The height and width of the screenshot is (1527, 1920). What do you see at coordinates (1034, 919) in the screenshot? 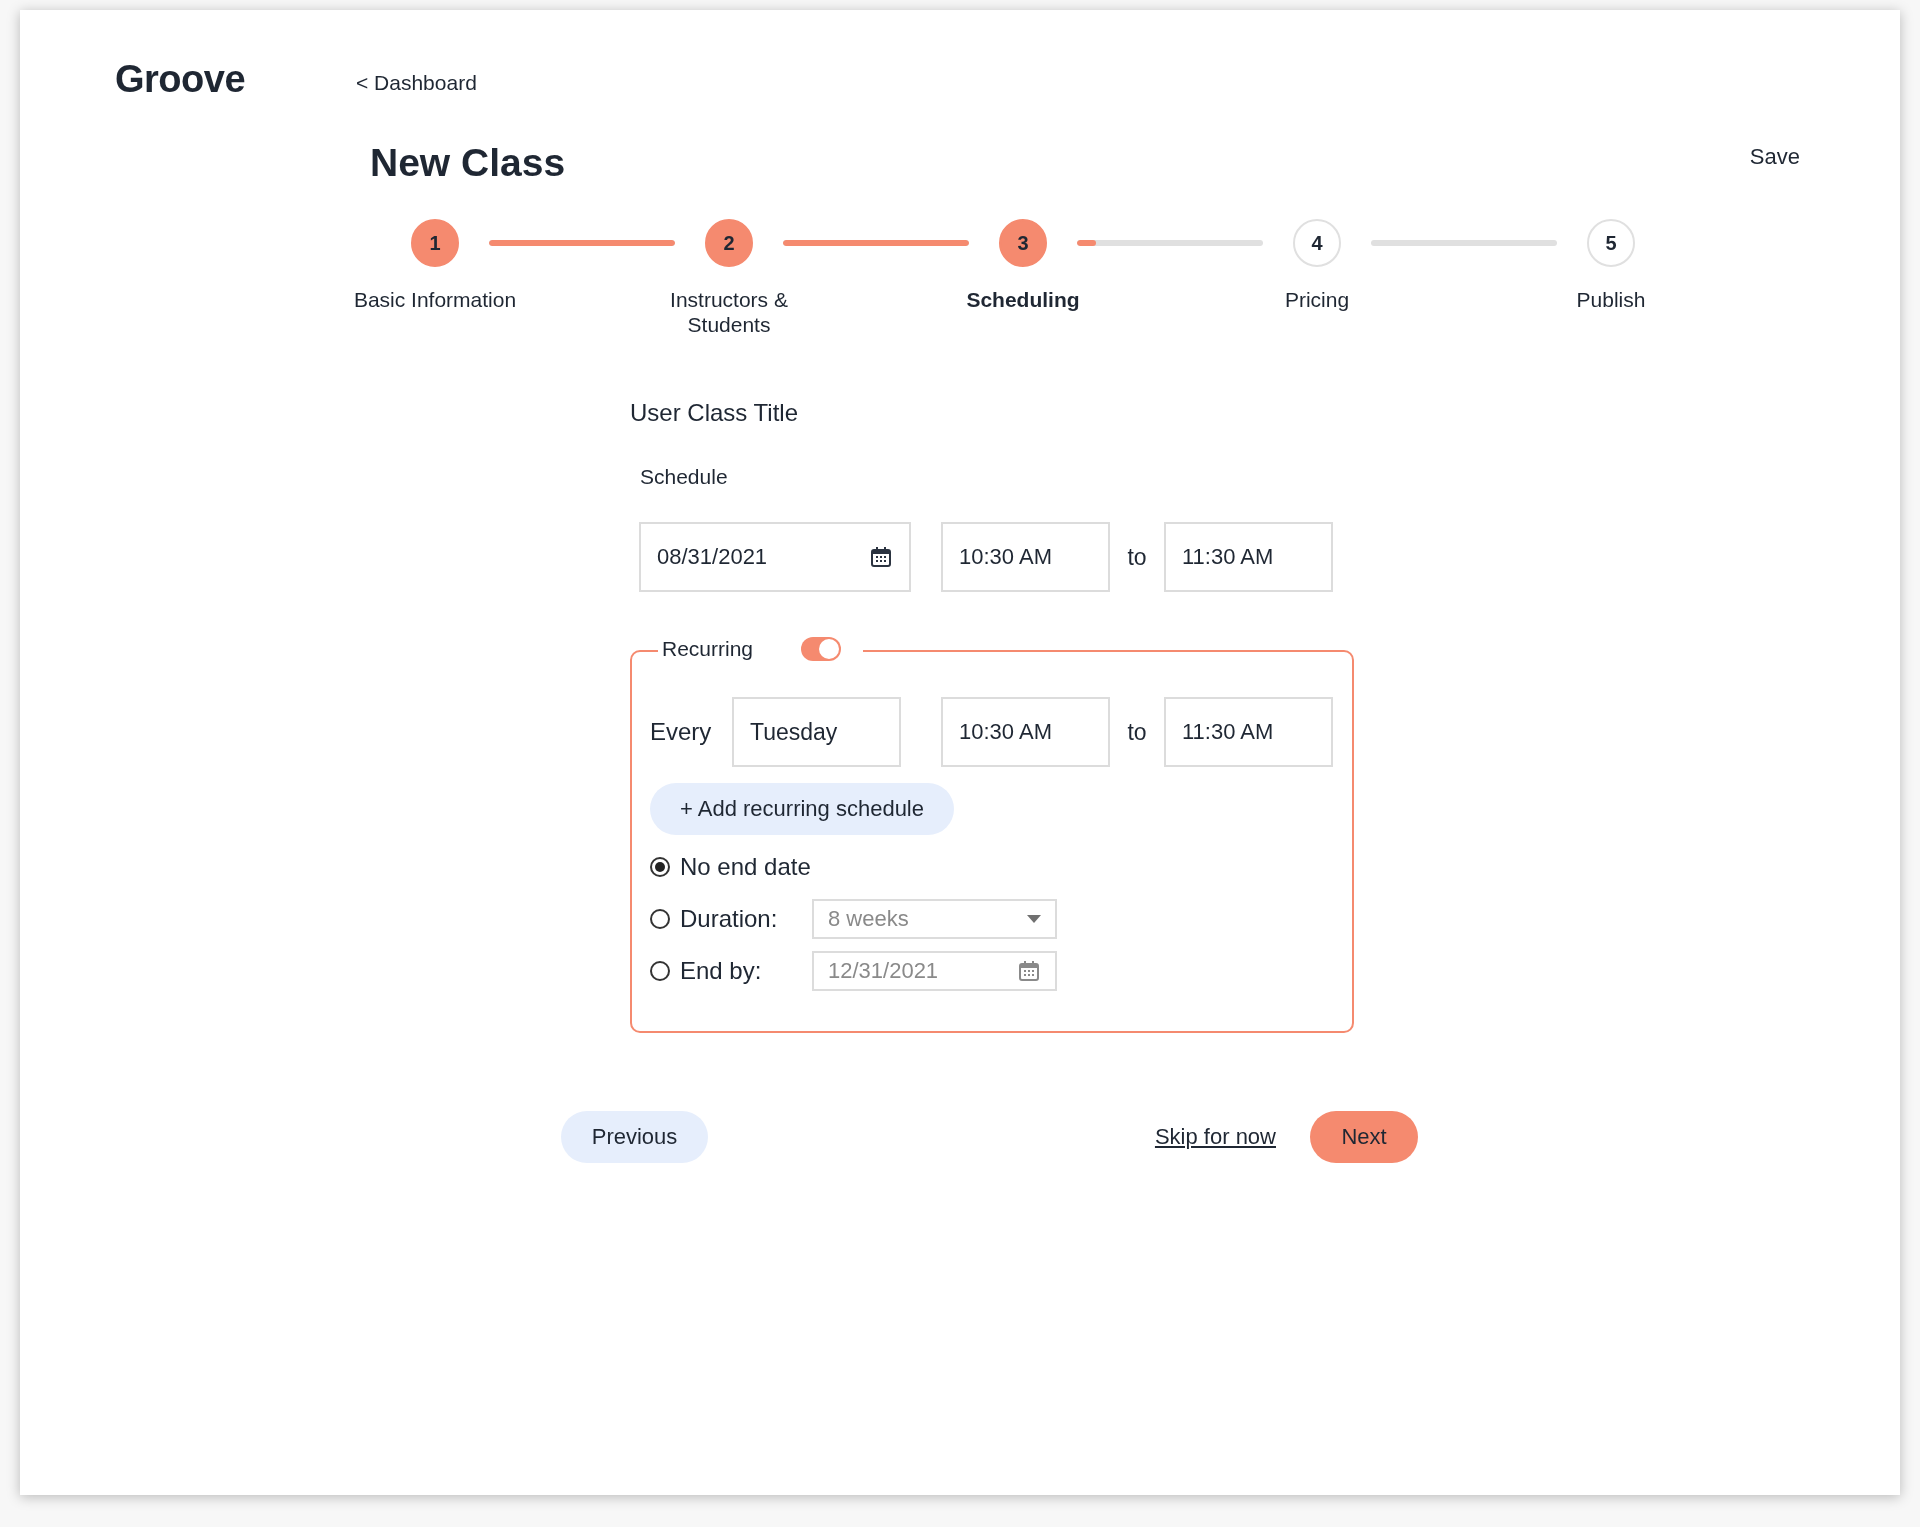
I see `caret-icon` at bounding box center [1034, 919].